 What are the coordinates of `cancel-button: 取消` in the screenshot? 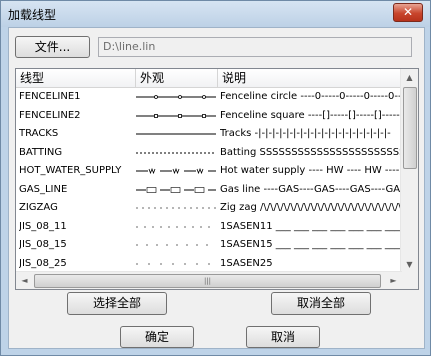 It's located at (283, 337).